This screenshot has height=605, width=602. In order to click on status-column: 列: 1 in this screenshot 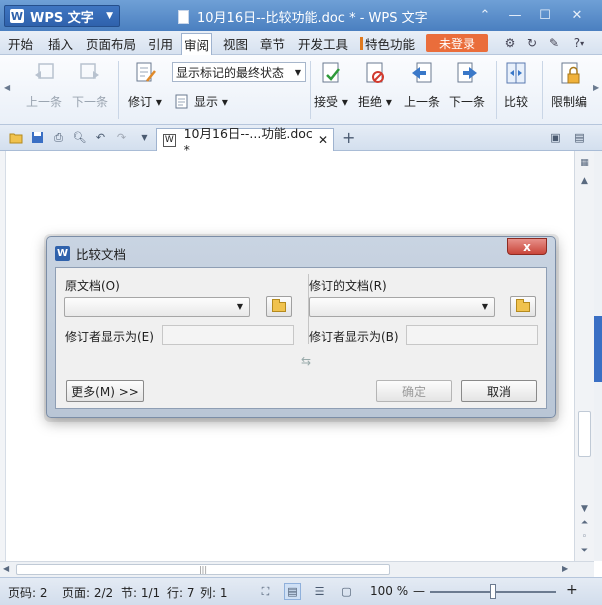, I will do `click(214, 593)`.